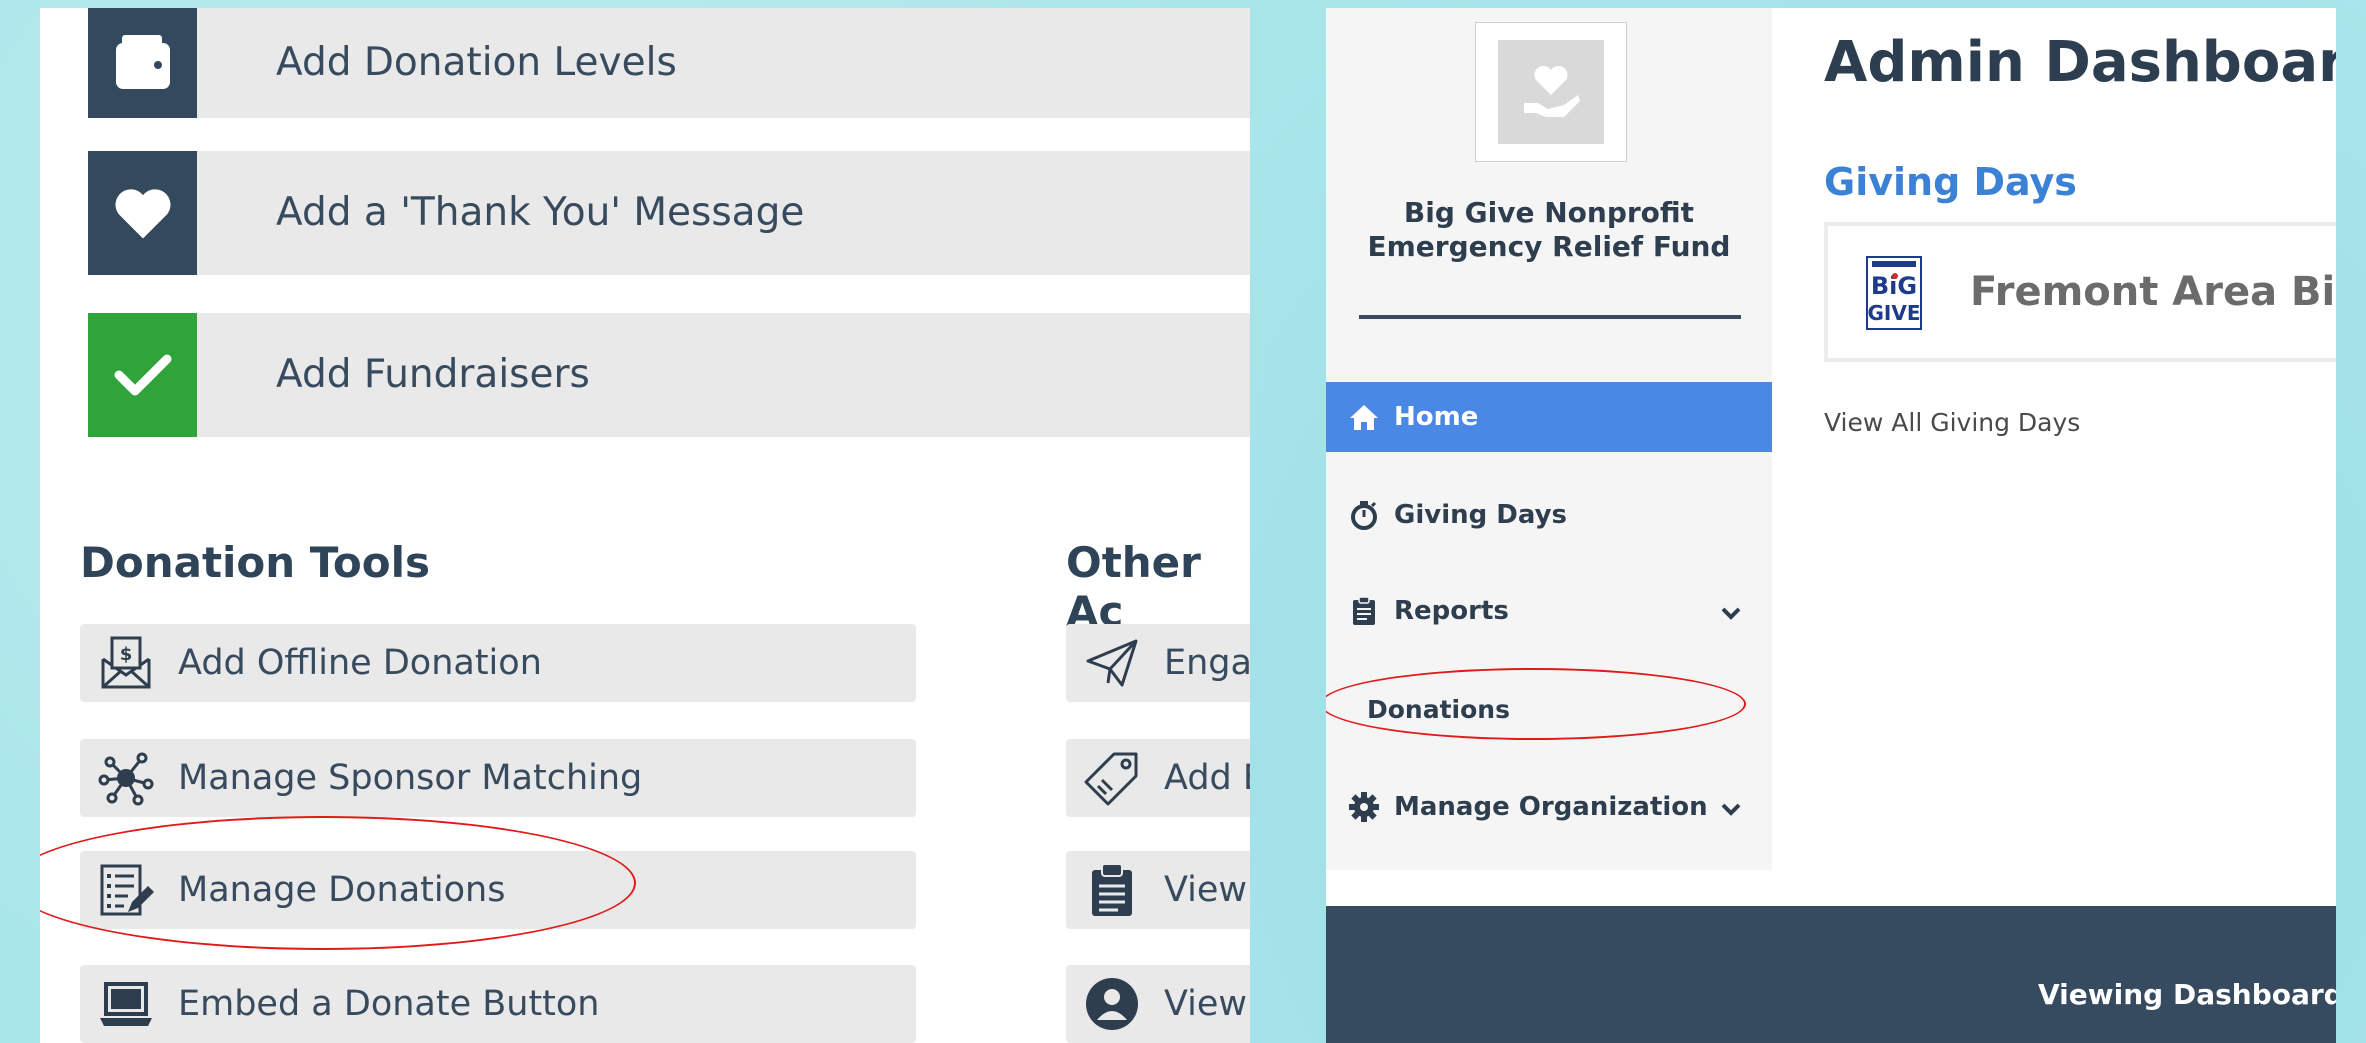 This screenshot has width=2366, height=1043. I want to click on sidebar-item-reports: Reports, so click(1549, 611).